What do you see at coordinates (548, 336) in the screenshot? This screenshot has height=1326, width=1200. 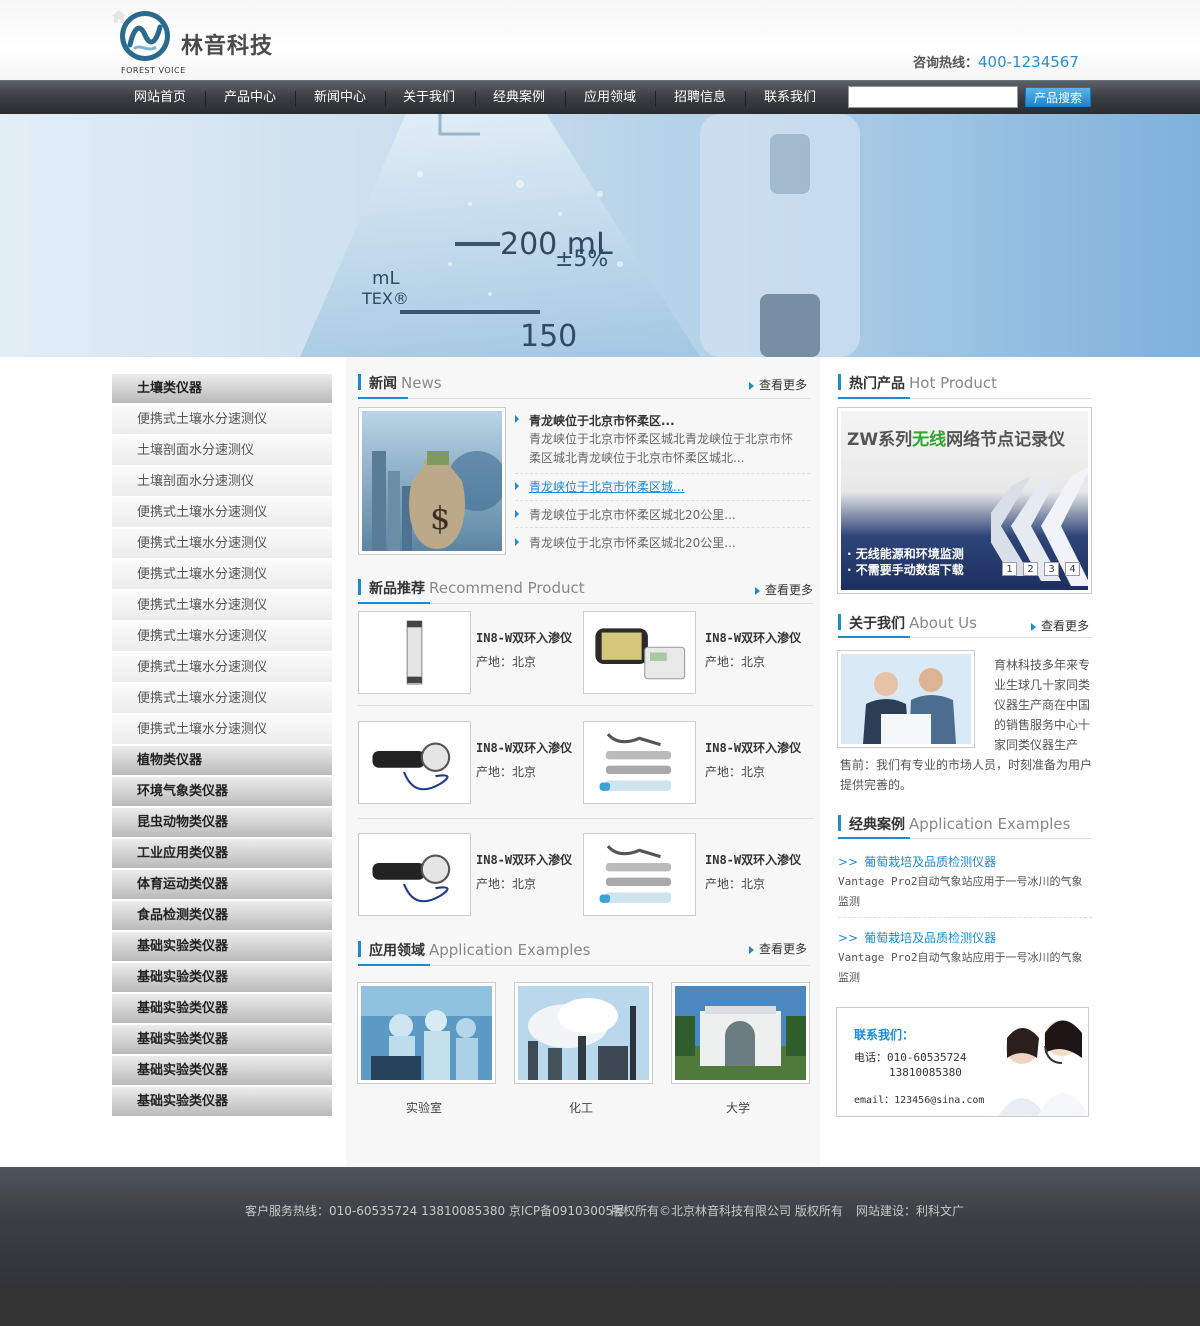 I see `svg-text: 150` at bounding box center [548, 336].